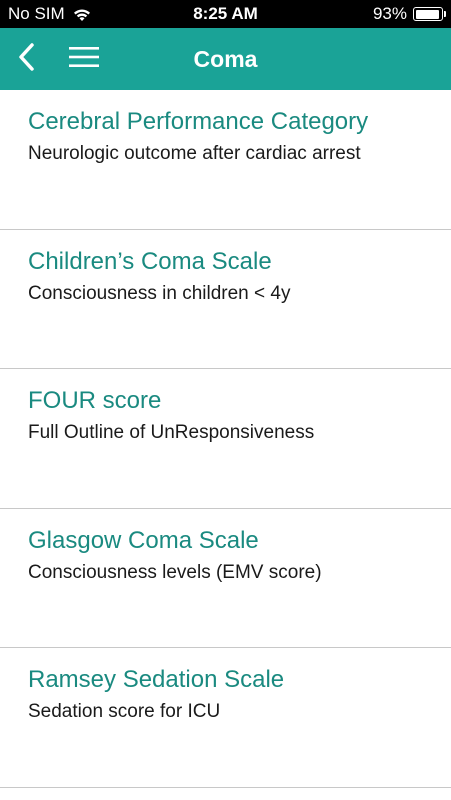 The width and height of the screenshot is (451, 800). I want to click on item-title: Children’s Coma Scale, so click(150, 261).